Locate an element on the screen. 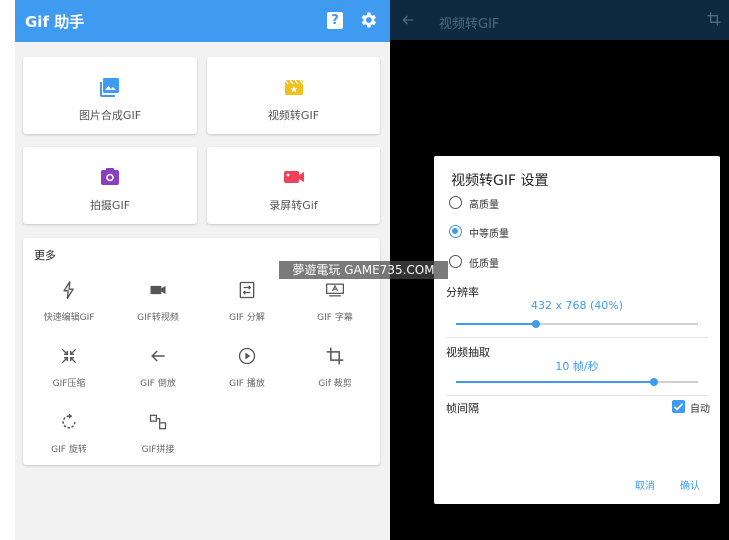  card-screen-record-gif: 录屏转Gif is located at coordinates (293, 185).